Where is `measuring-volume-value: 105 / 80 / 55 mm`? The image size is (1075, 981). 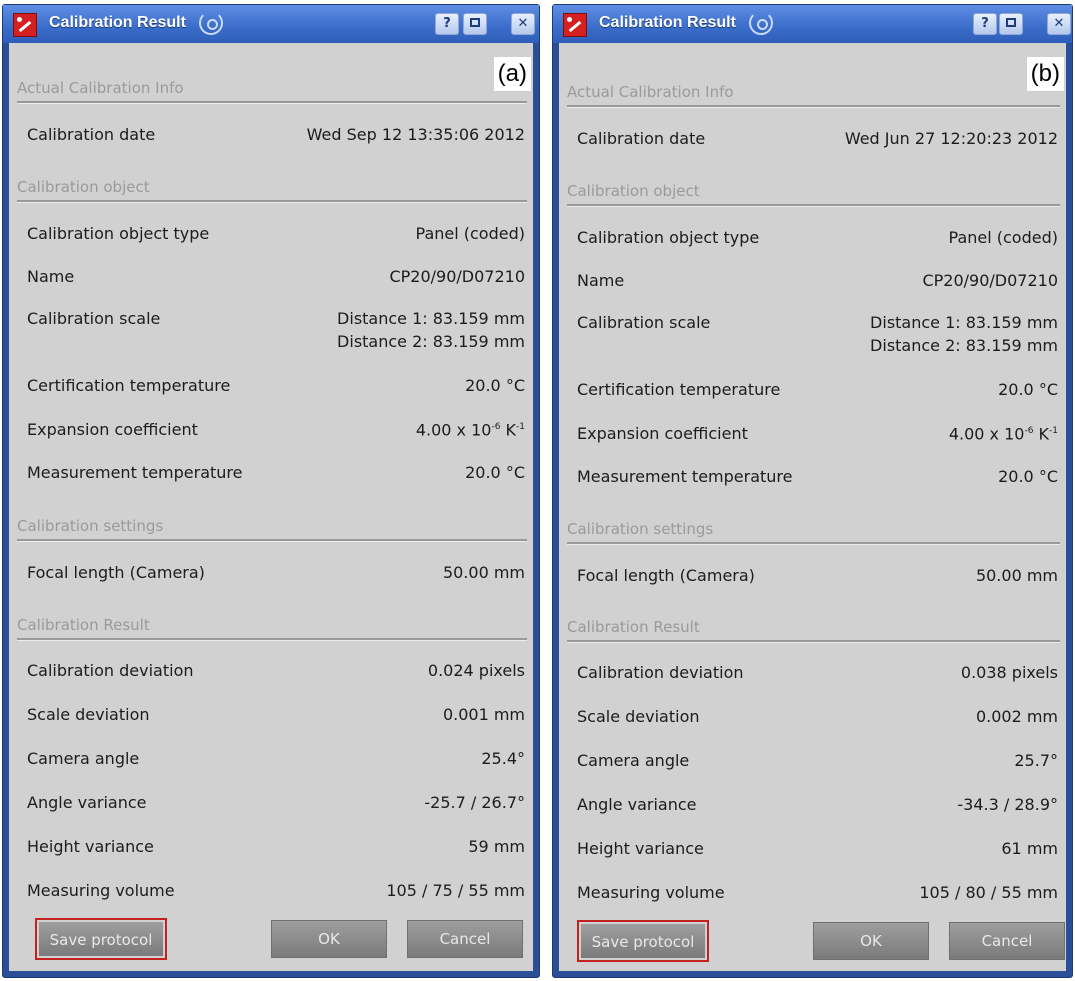
measuring-volume-value: 105 / 80 / 55 mm is located at coordinates (988, 892).